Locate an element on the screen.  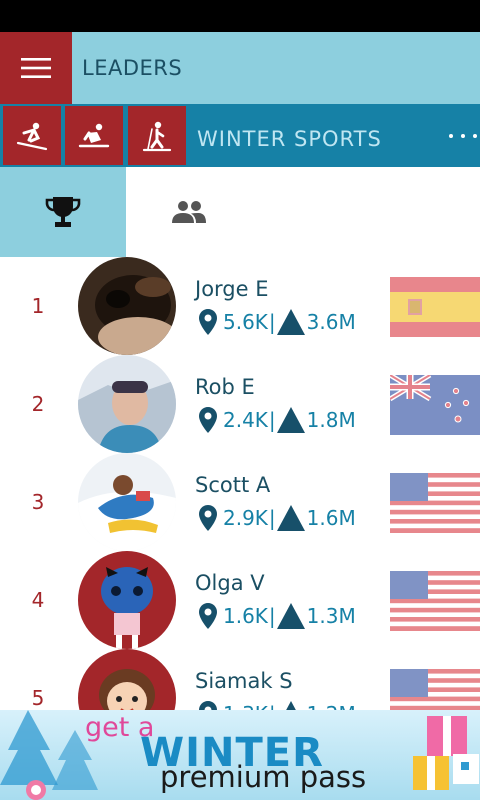
leader-stats: 2.4K | 1.8M is located at coordinates (277, 420).